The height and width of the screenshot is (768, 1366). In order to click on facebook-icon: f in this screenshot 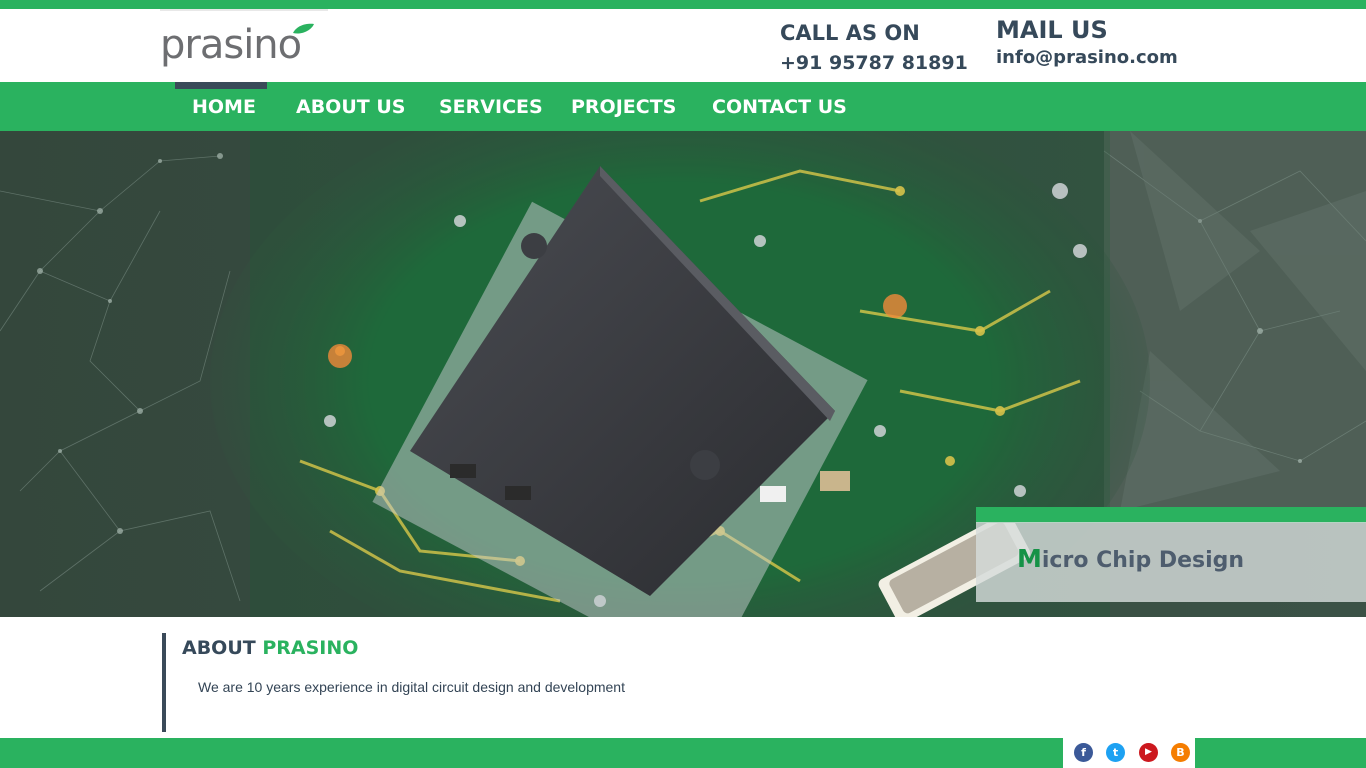, I will do `click(1083, 752)`.